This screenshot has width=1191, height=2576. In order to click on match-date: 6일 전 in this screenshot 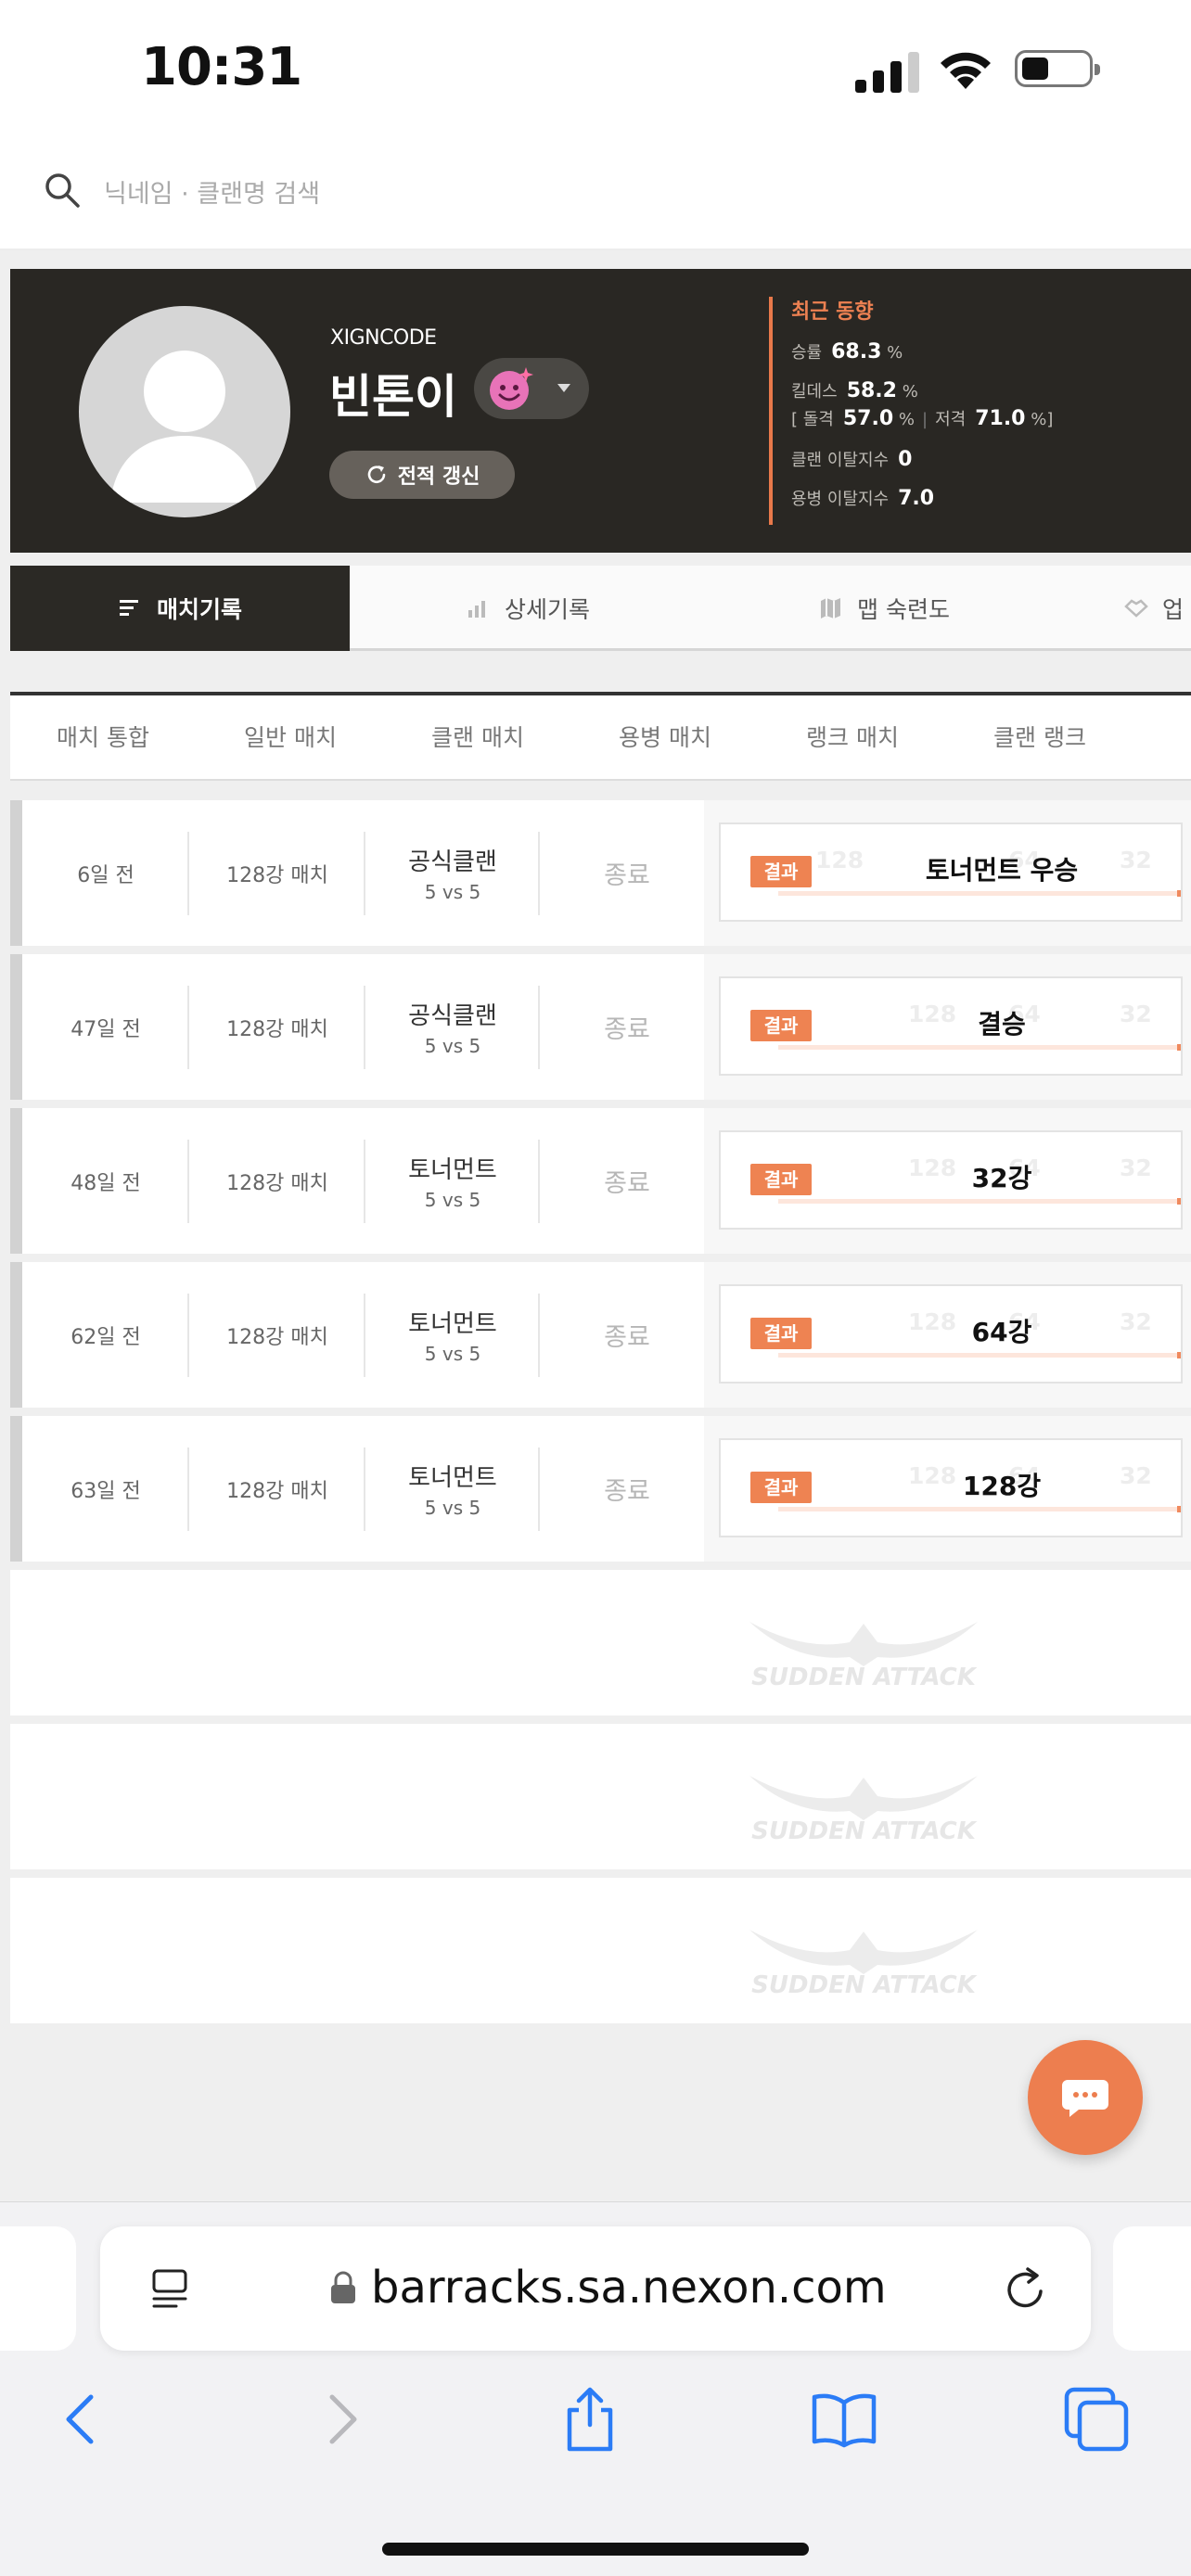, I will do `click(105, 873)`.